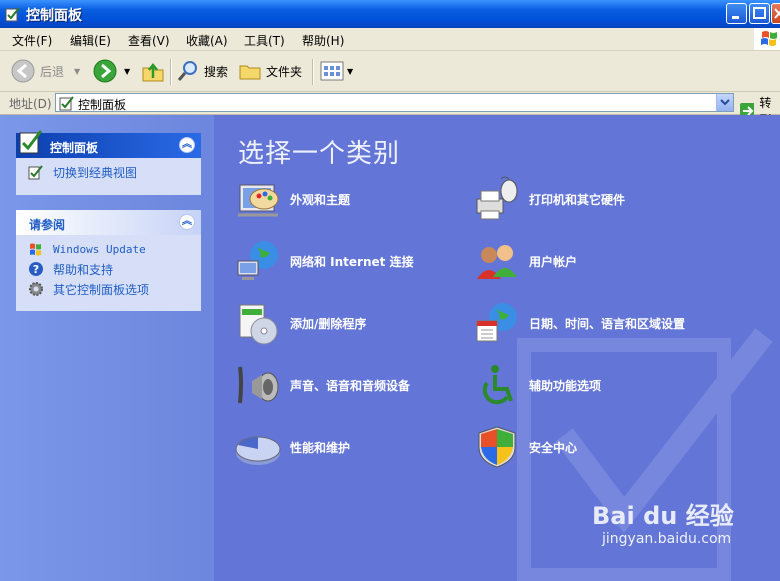 Image resolution: width=780 pixels, height=581 pixels. Describe the element at coordinates (394, 102) in the screenshot. I see `address-input: 控制面板` at that location.